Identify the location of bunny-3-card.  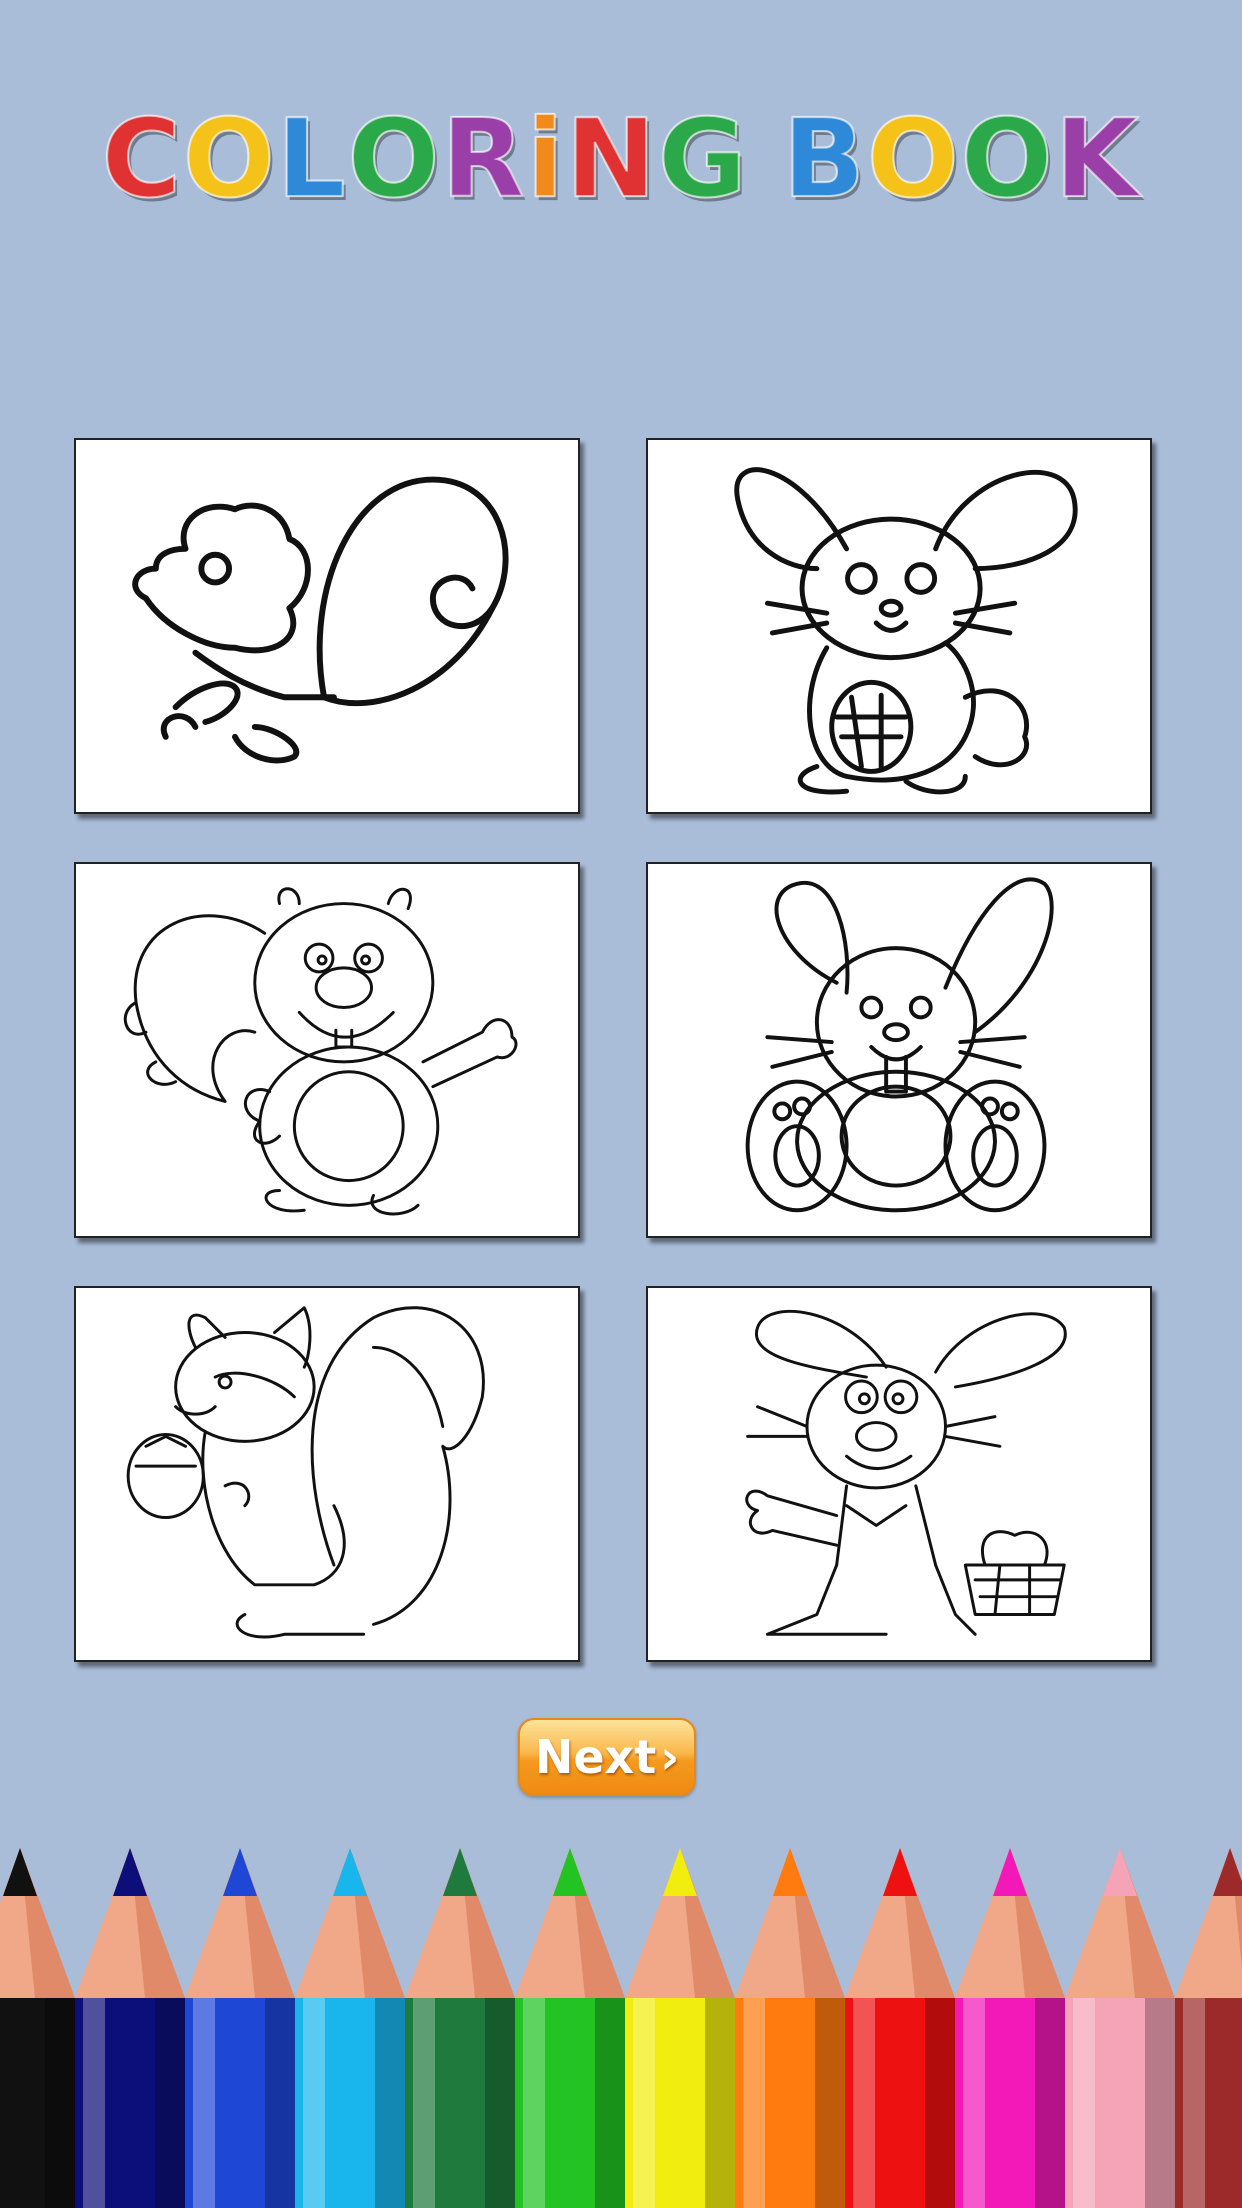
(899, 1474).